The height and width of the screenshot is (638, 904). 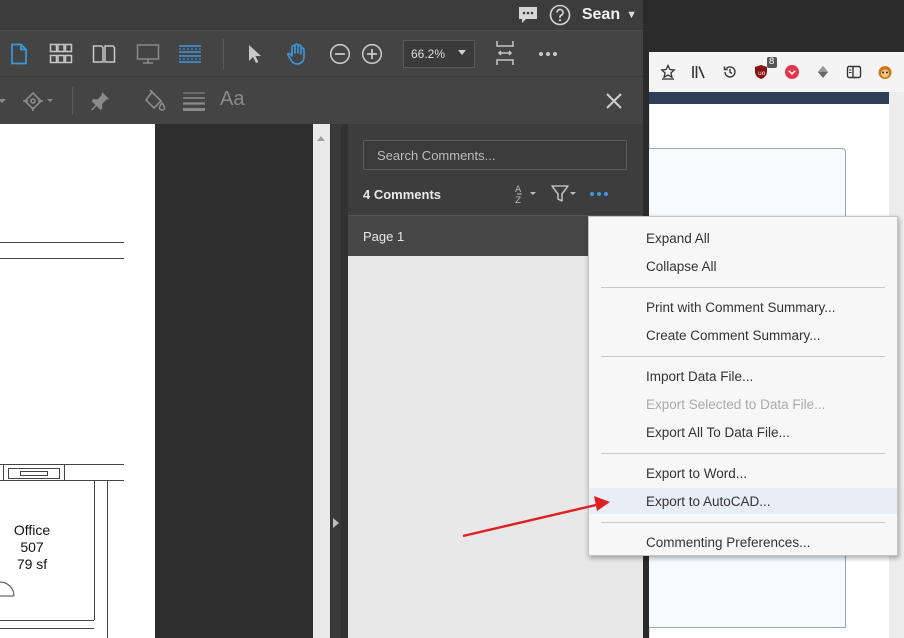 What do you see at coordinates (232, 99) in the screenshot?
I see `text-properties-button: Aa` at bounding box center [232, 99].